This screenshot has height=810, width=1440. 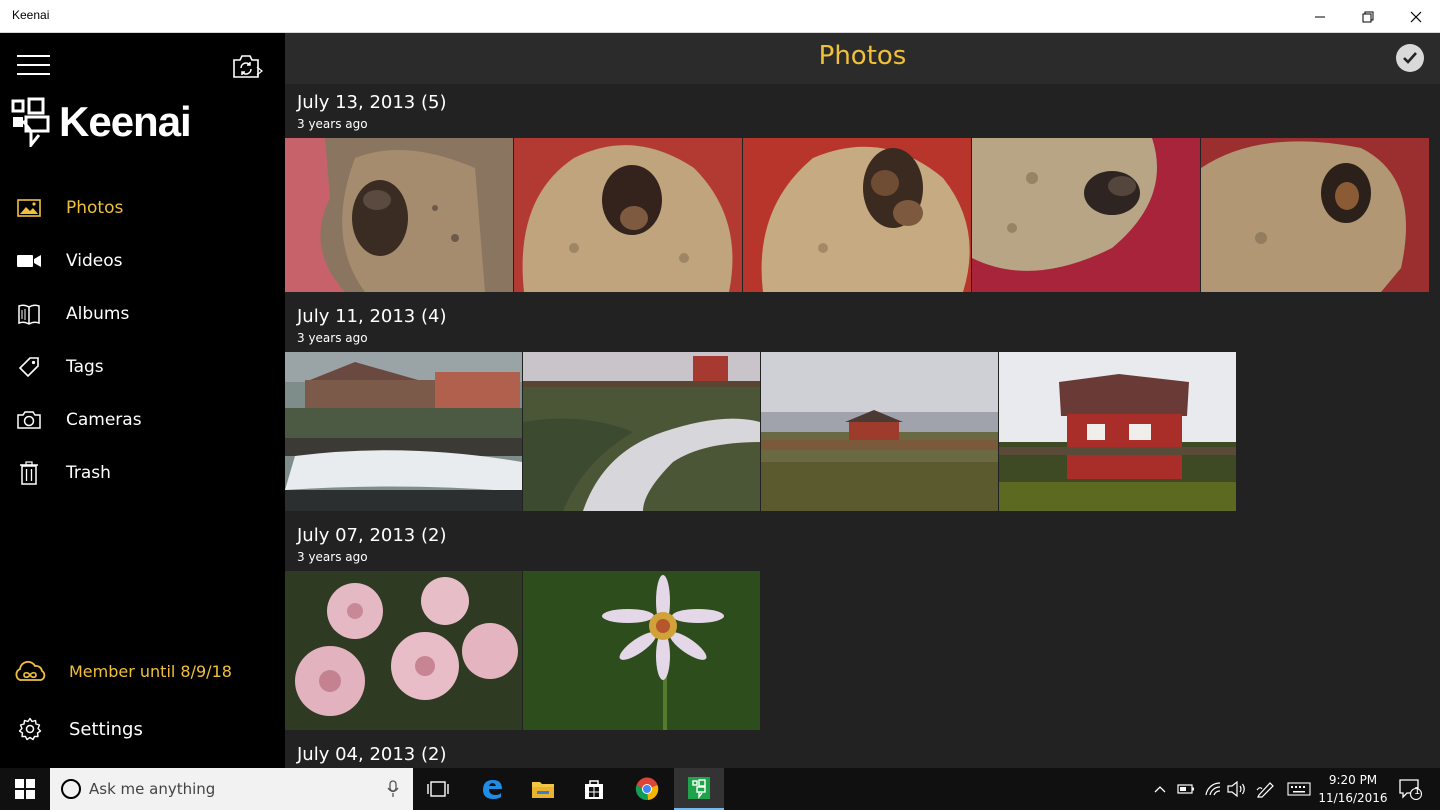 What do you see at coordinates (372, 535) in the screenshot?
I see `group-date-heading: July 07, 2013 (2)` at bounding box center [372, 535].